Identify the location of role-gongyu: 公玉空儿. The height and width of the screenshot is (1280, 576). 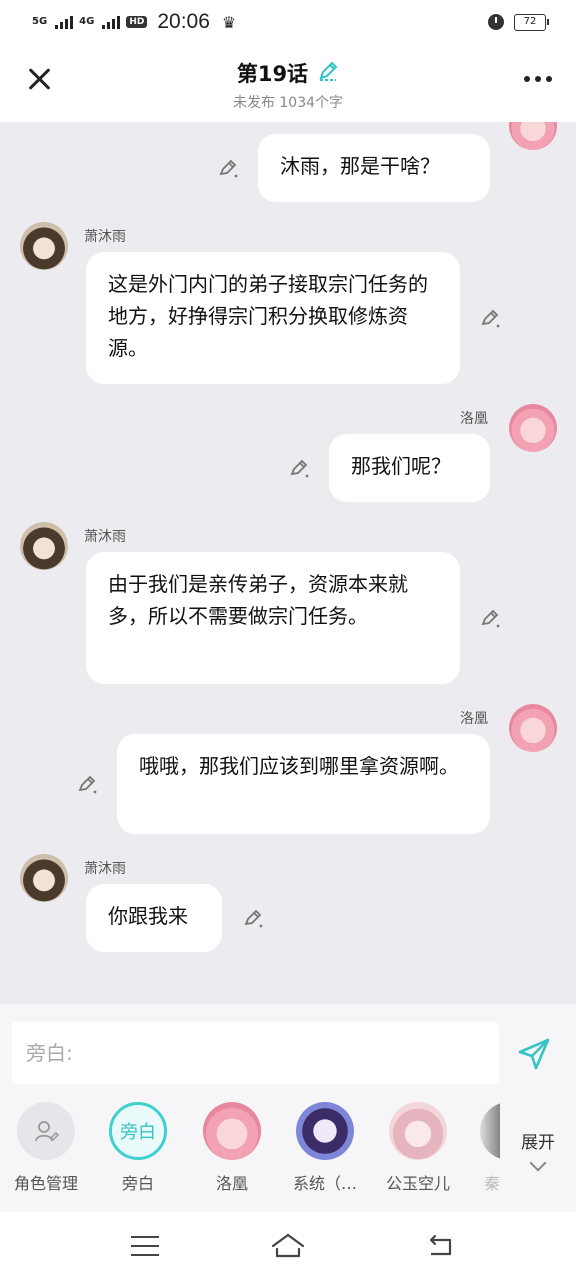
(418, 1148).